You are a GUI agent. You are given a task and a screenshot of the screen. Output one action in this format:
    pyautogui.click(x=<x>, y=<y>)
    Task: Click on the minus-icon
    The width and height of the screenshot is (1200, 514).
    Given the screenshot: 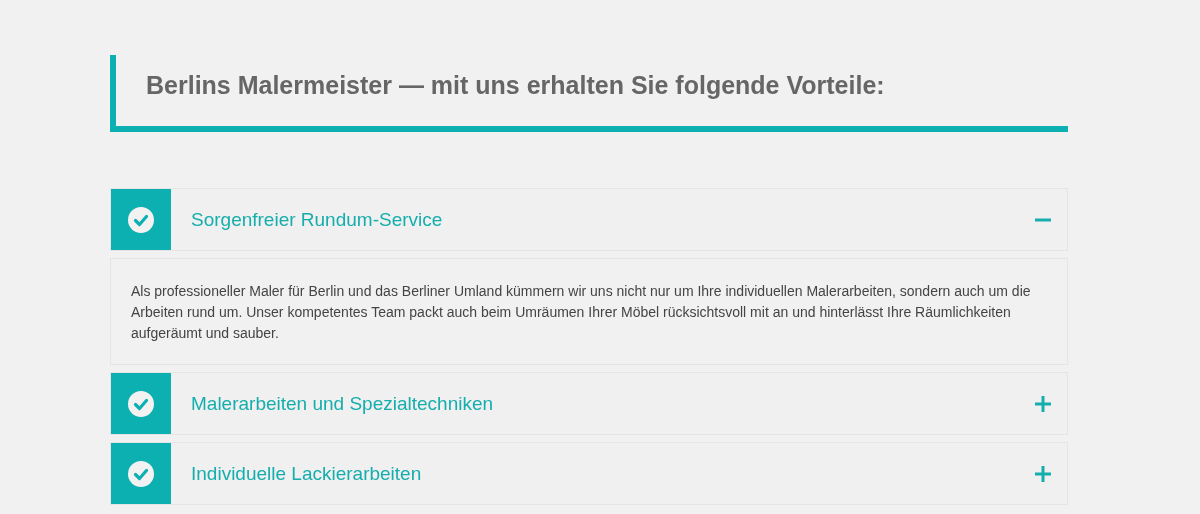 What is the action you would take?
    pyautogui.click(x=1043, y=219)
    